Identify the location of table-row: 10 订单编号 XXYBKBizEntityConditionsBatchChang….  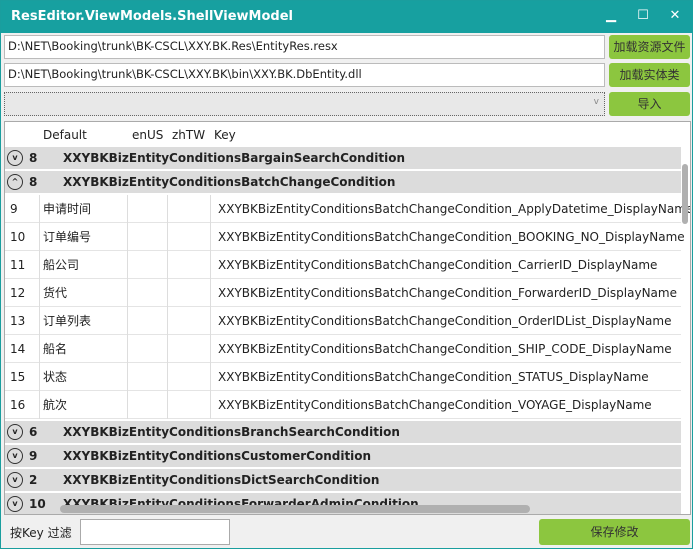
(345, 237).